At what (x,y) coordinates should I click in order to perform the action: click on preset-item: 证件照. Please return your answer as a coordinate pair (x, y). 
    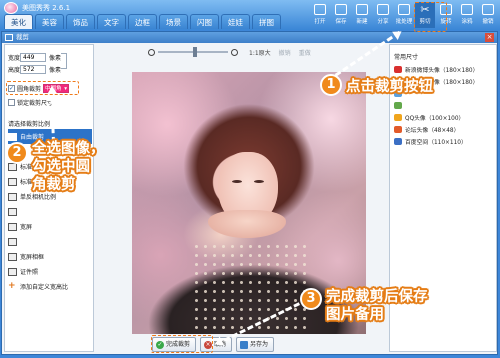
    Looking at the image, I should click on (50, 271).